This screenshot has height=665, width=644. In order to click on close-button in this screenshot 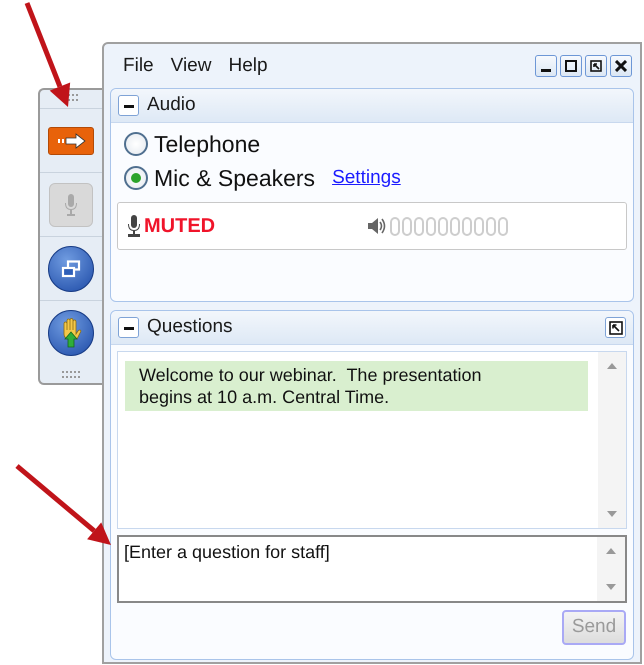, I will do `click(621, 66)`.